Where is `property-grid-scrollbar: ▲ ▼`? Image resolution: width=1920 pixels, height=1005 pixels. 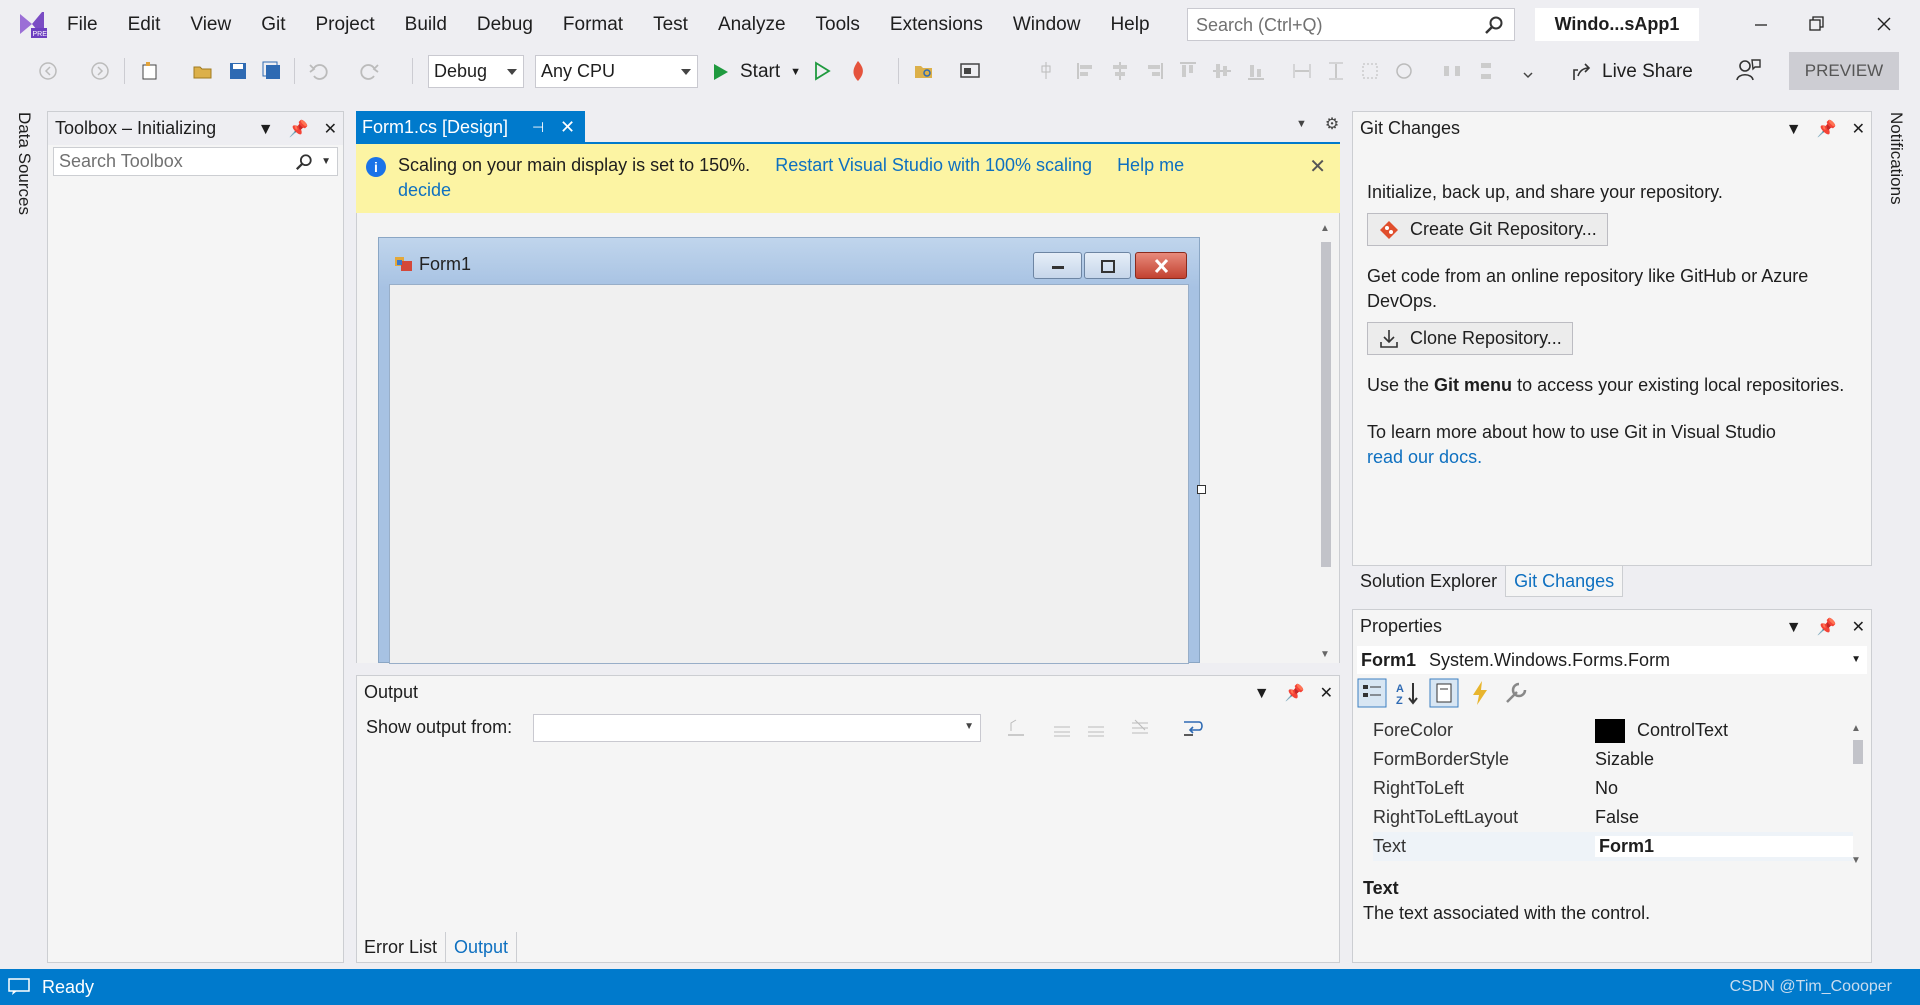
property-grid-scrollbar: ▲ ▼ is located at coordinates (1858, 791).